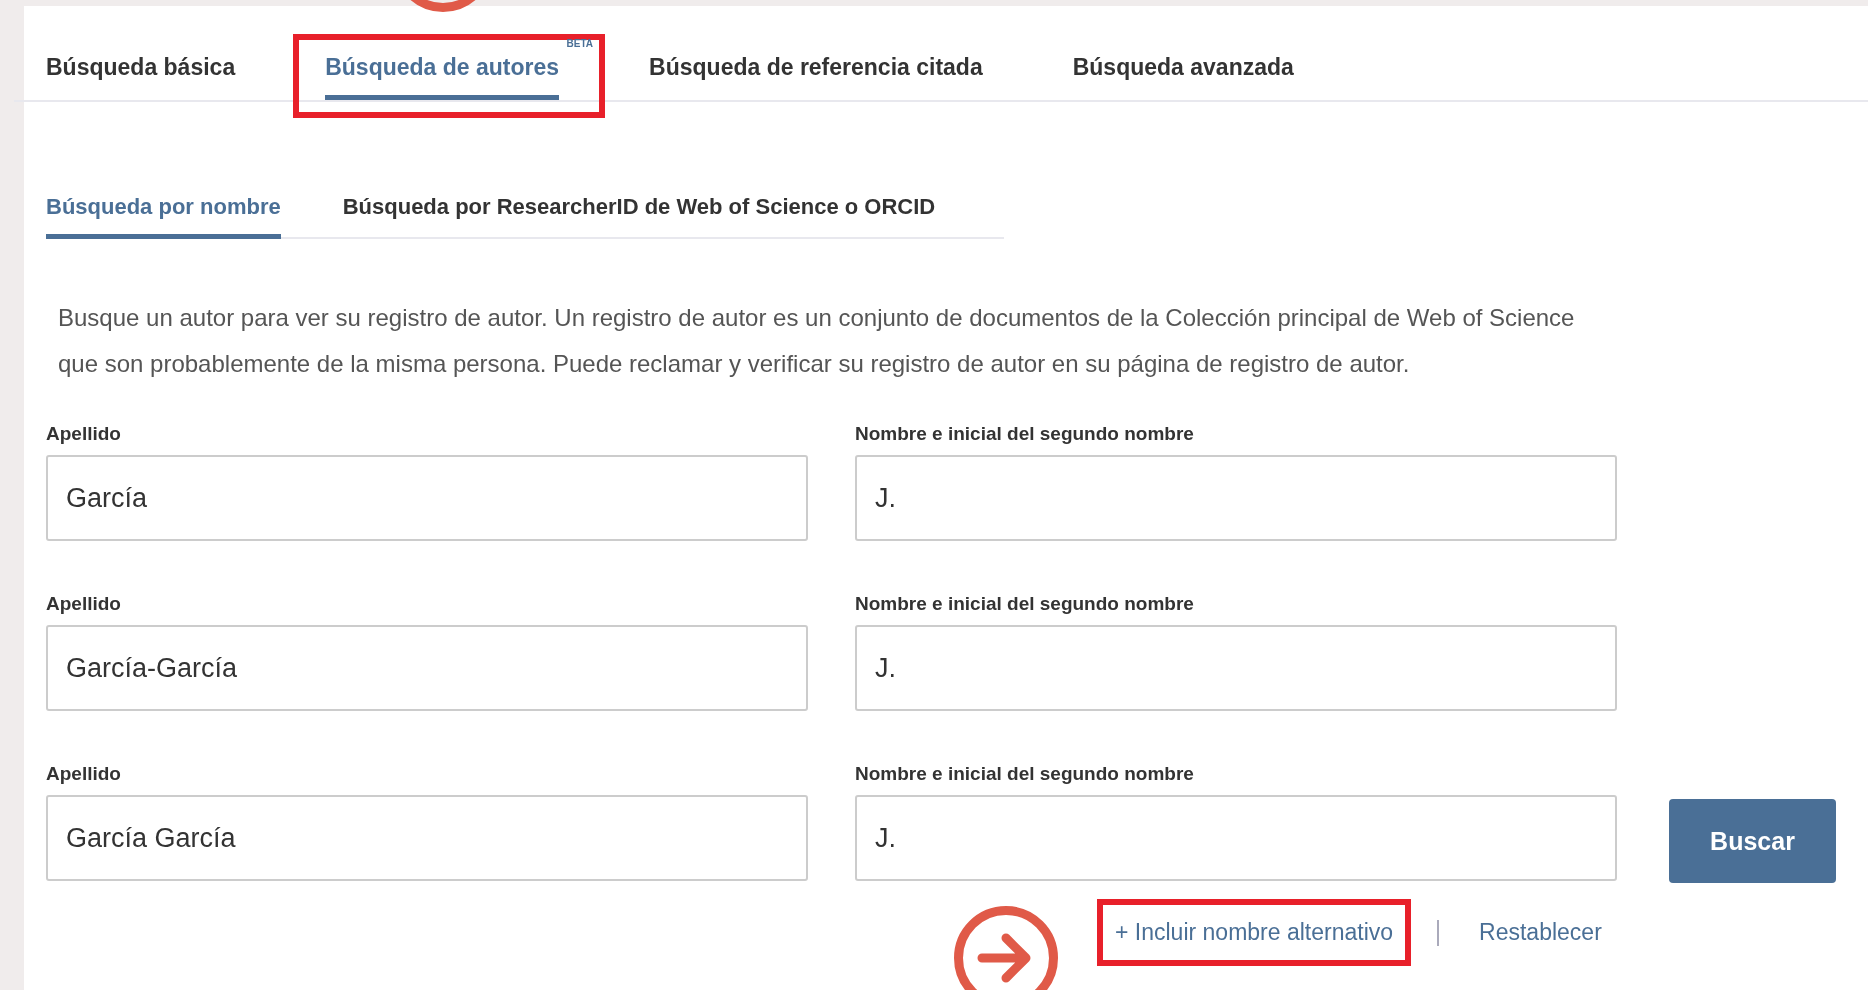 Image resolution: width=1868 pixels, height=990 pixels. Describe the element at coordinates (141, 77) in the screenshot. I see `tab: Búsqueda básica` at that location.